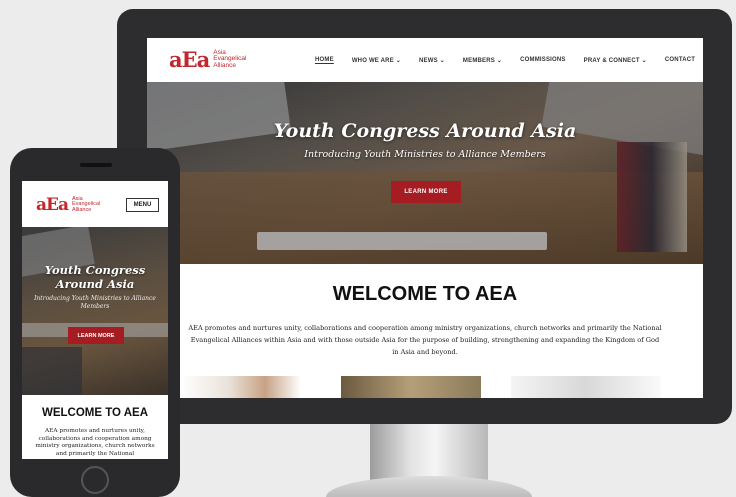 The width and height of the screenshot is (736, 497). I want to click on nav-item-who-we-are: WHO WE ARE ⌄, so click(376, 60).